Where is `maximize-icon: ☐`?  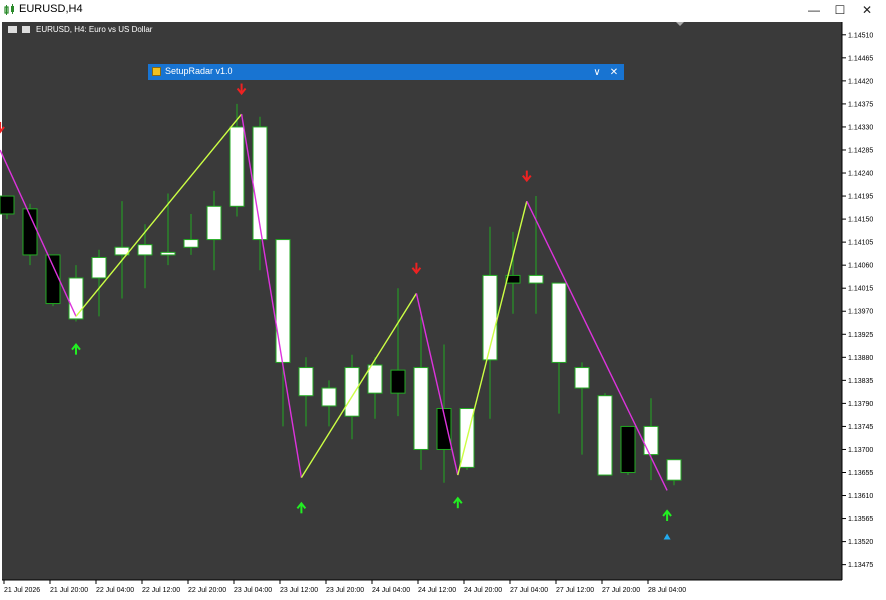 maximize-icon: ☐ is located at coordinates (840, 10).